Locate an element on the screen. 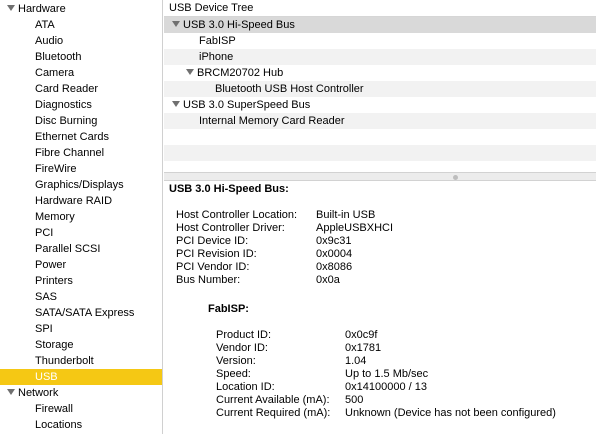 Image resolution: width=596 pixels, height=434 pixels. tree-row-label: USB 3.0 SuperSpeed Bus is located at coordinates (247, 105).